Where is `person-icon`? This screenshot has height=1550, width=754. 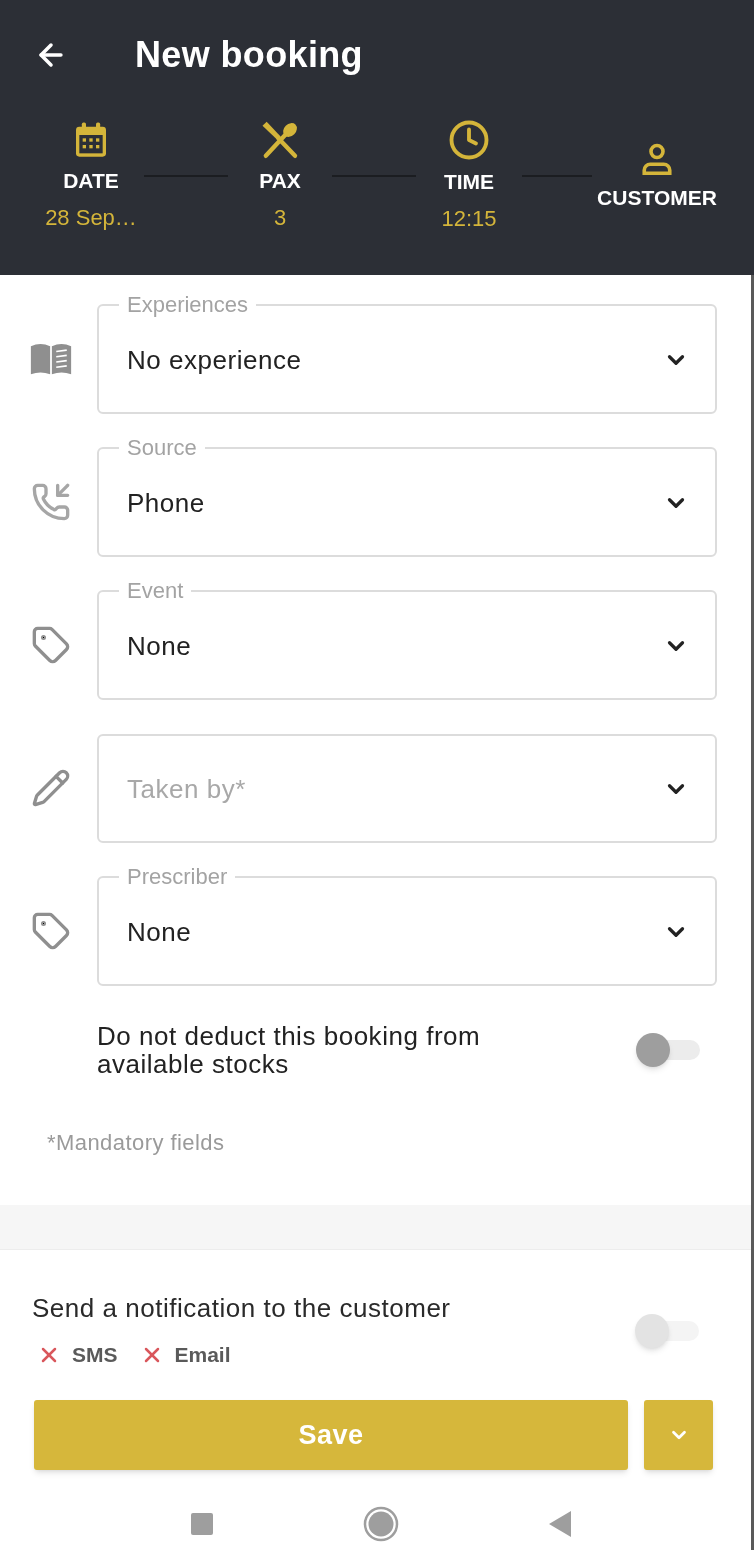 person-icon is located at coordinates (657, 159).